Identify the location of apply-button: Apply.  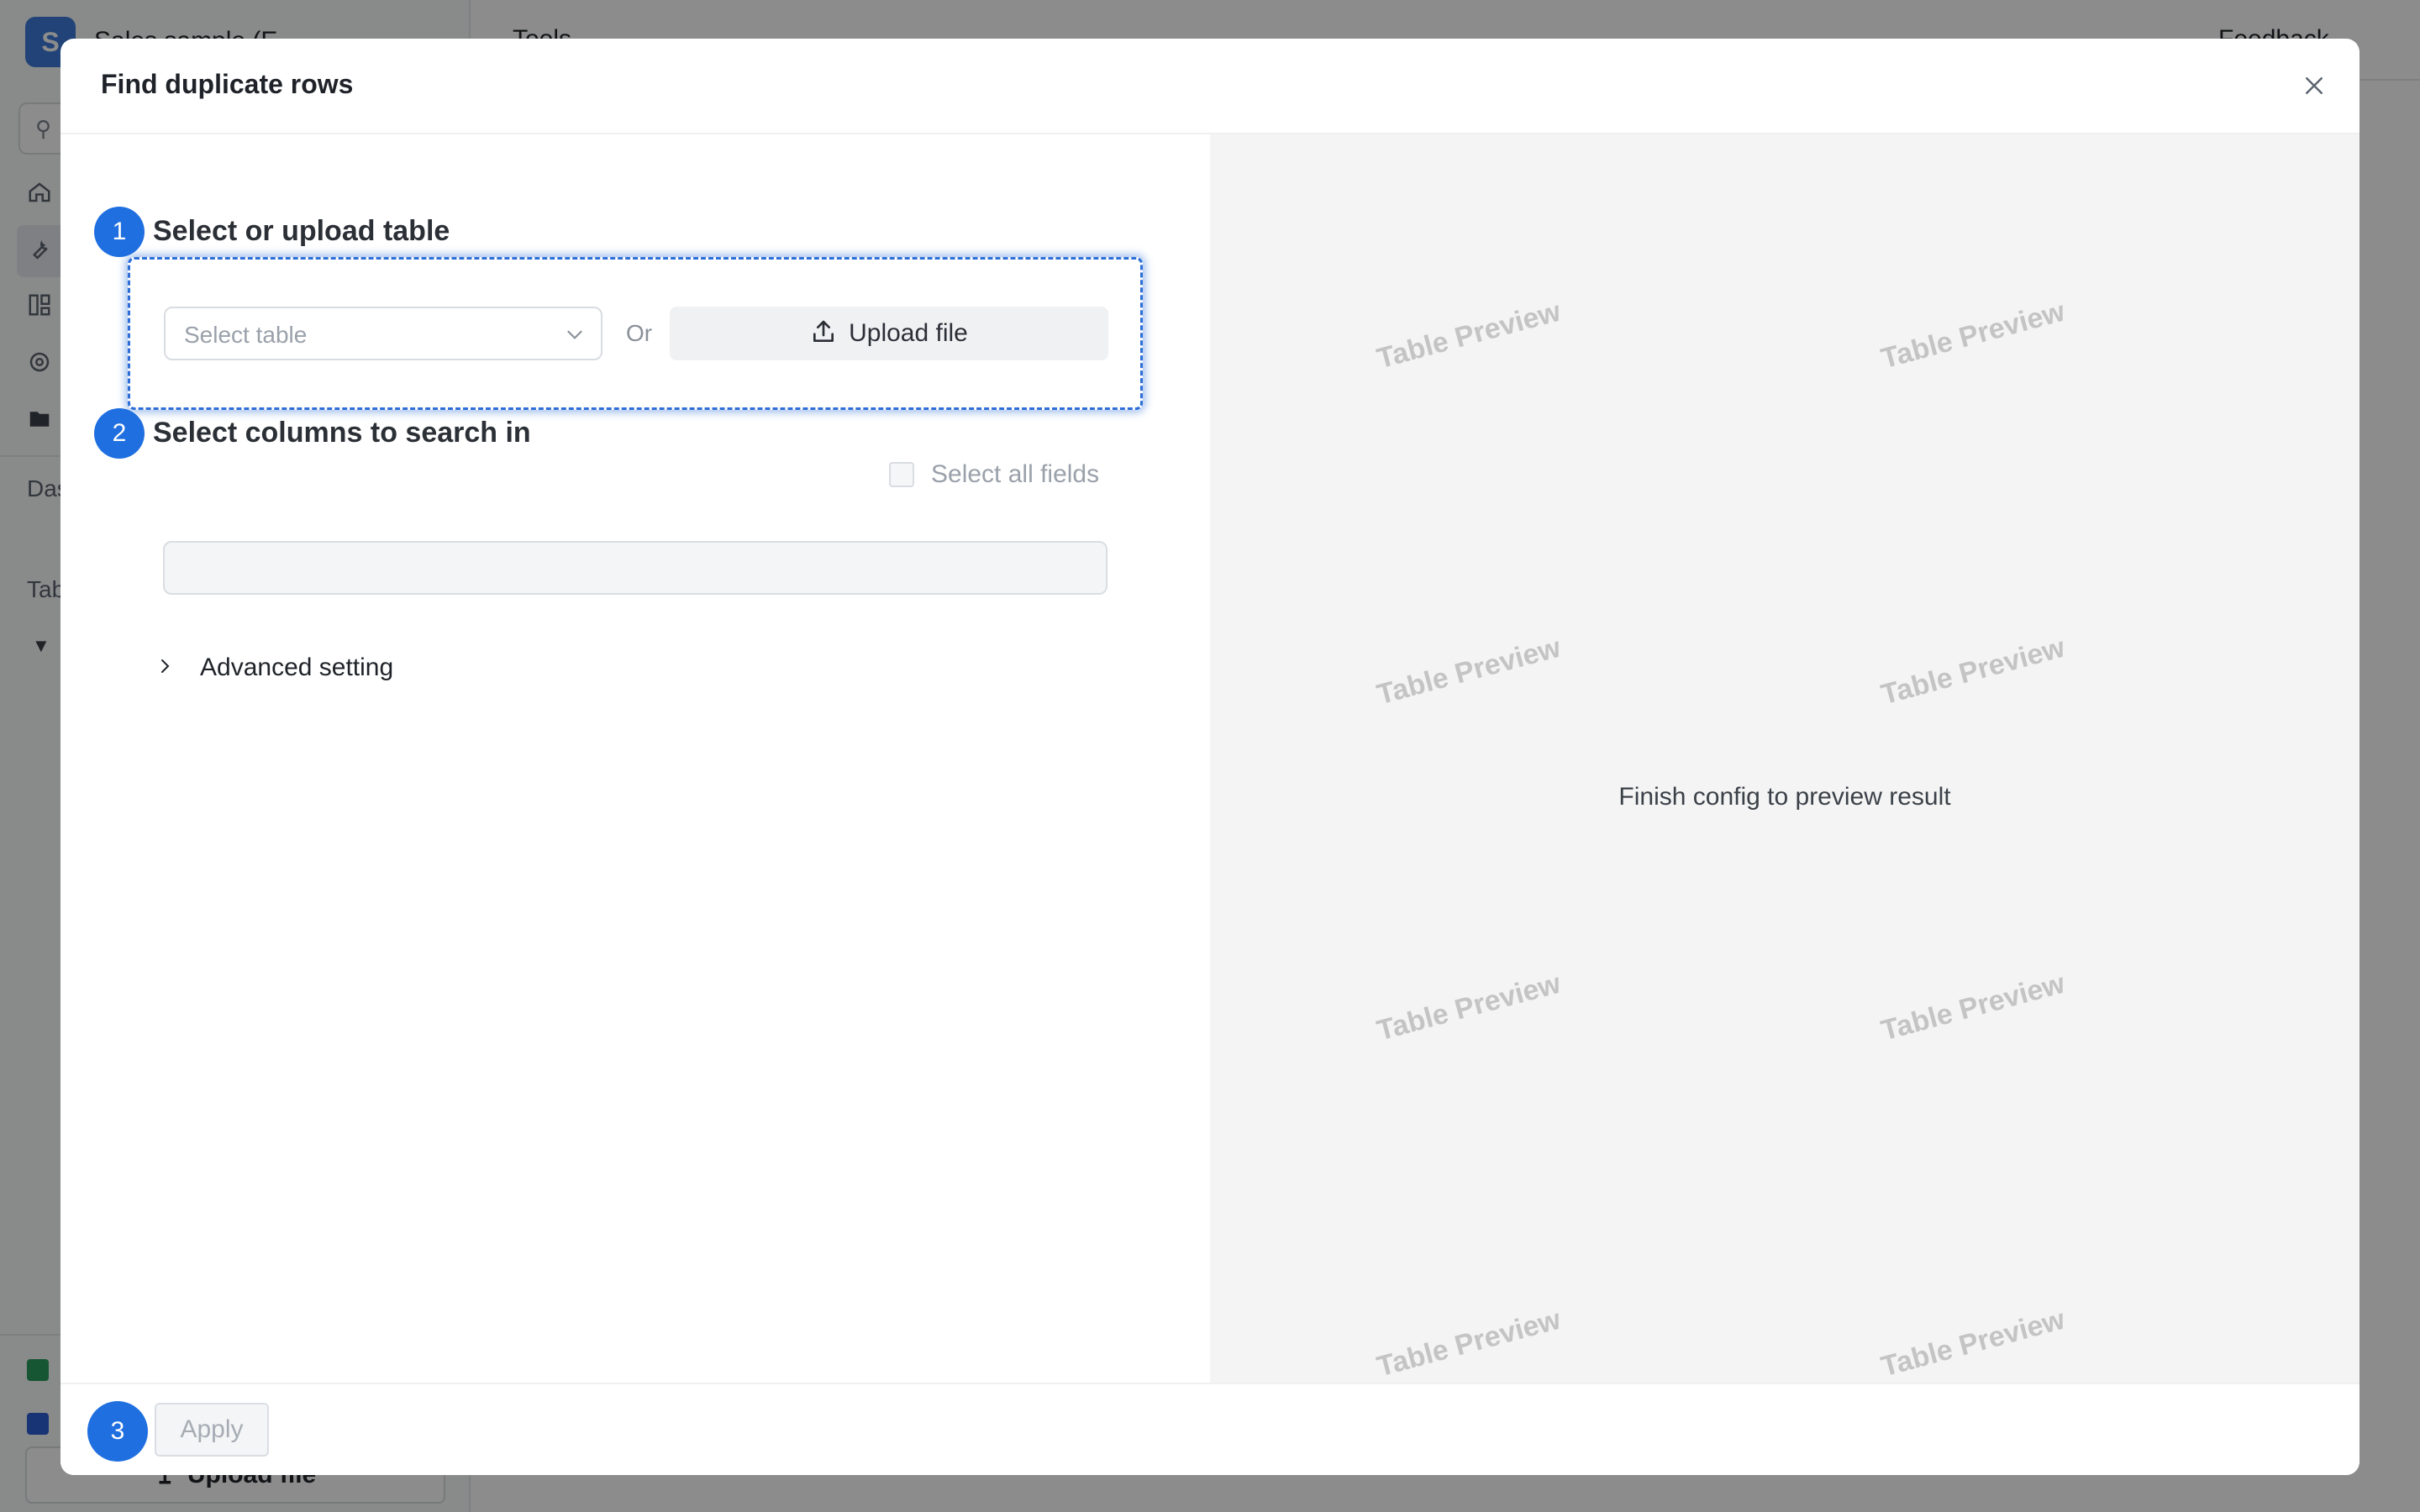
(212, 1430).